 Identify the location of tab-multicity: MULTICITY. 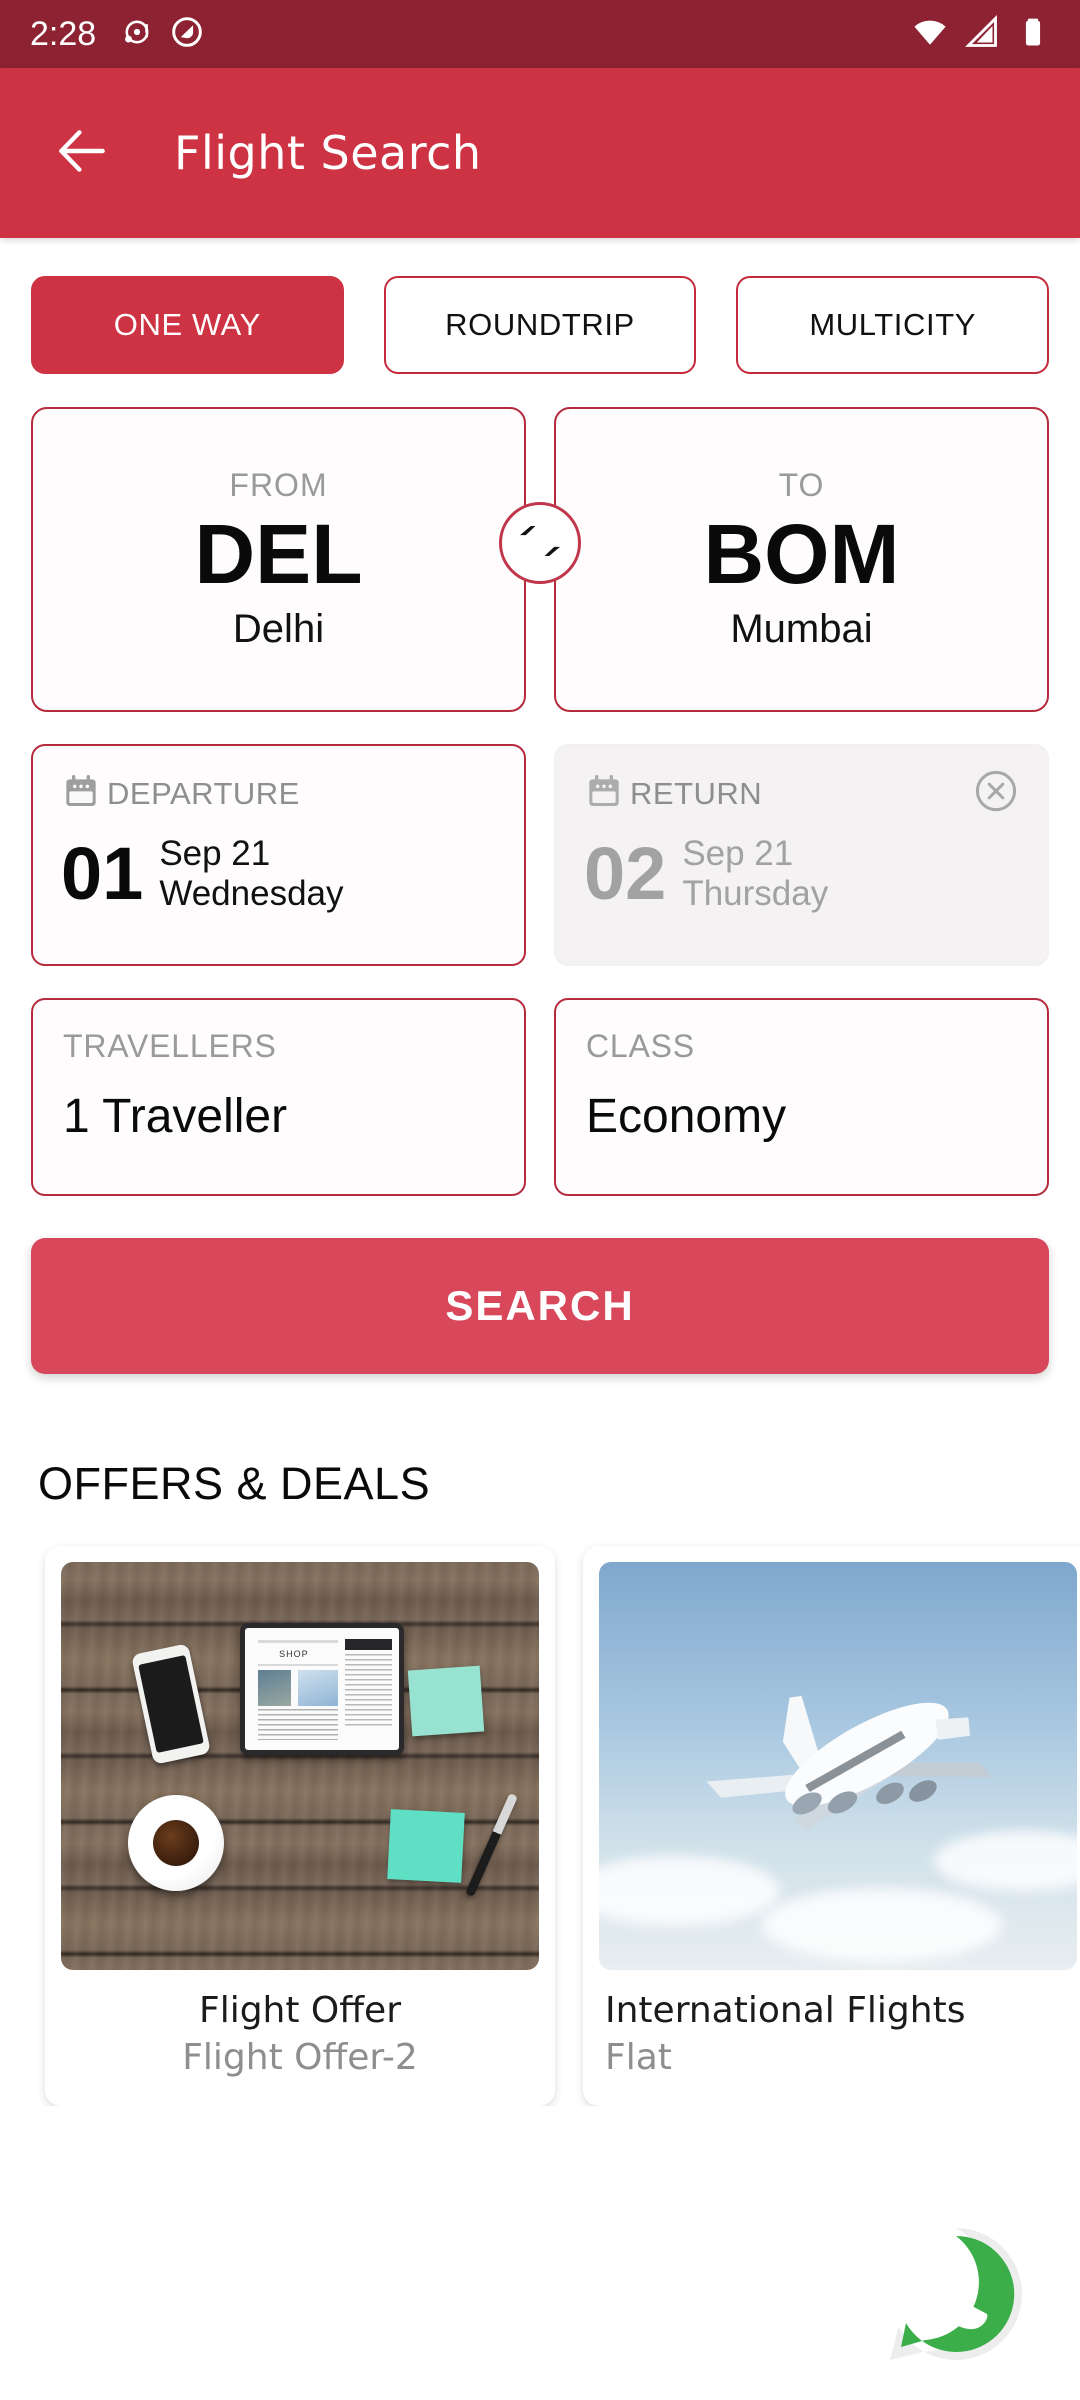
(893, 325).